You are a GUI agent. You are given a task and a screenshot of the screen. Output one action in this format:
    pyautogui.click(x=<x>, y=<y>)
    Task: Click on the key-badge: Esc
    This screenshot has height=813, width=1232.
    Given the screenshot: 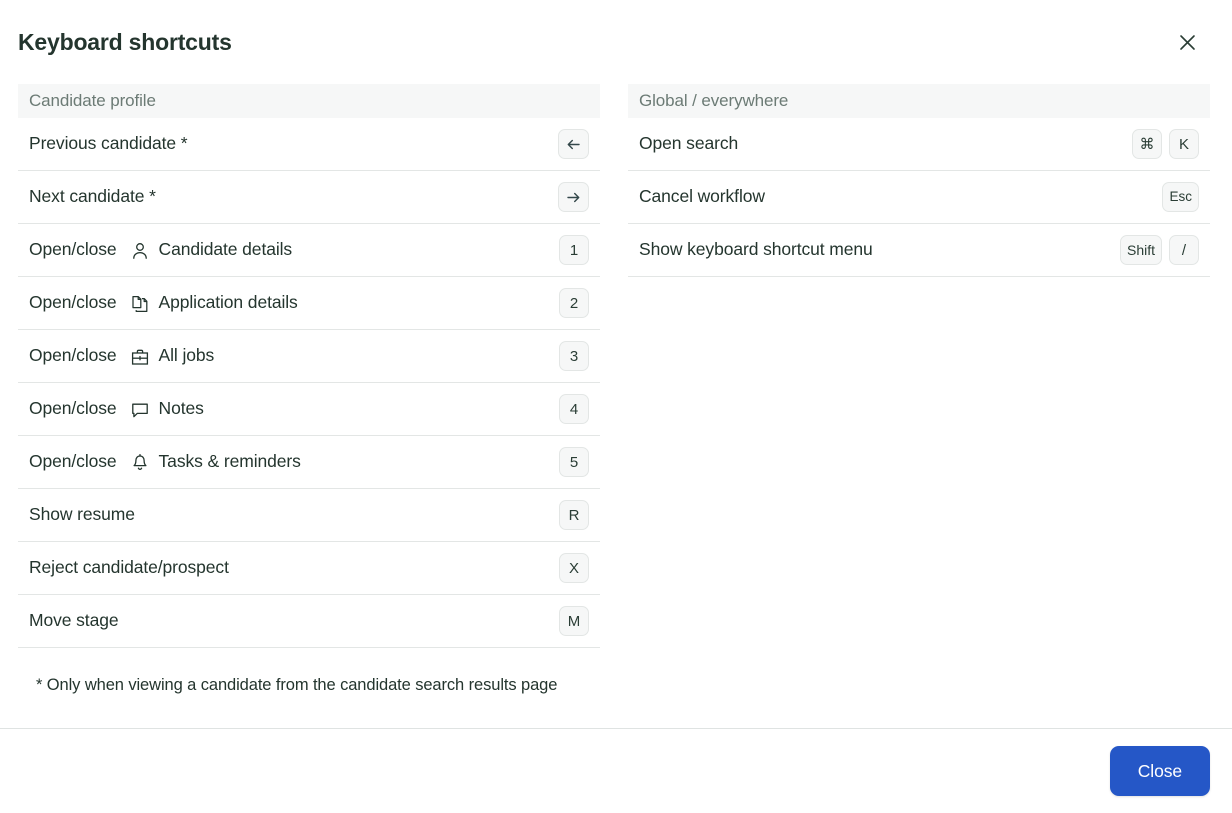 What is the action you would take?
    pyautogui.click(x=1180, y=197)
    